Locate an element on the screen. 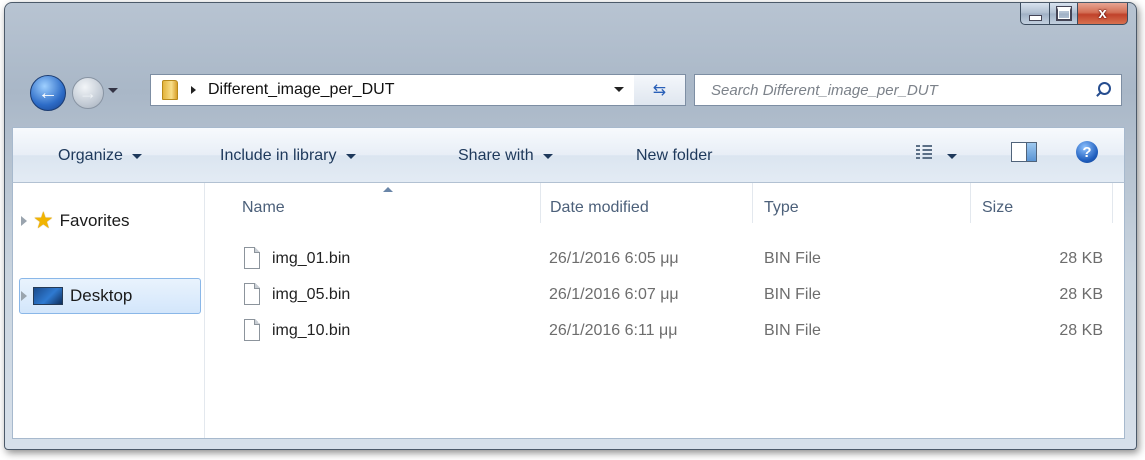 This screenshot has height=460, width=1145. maximize-icon is located at coordinates (1063, 13).